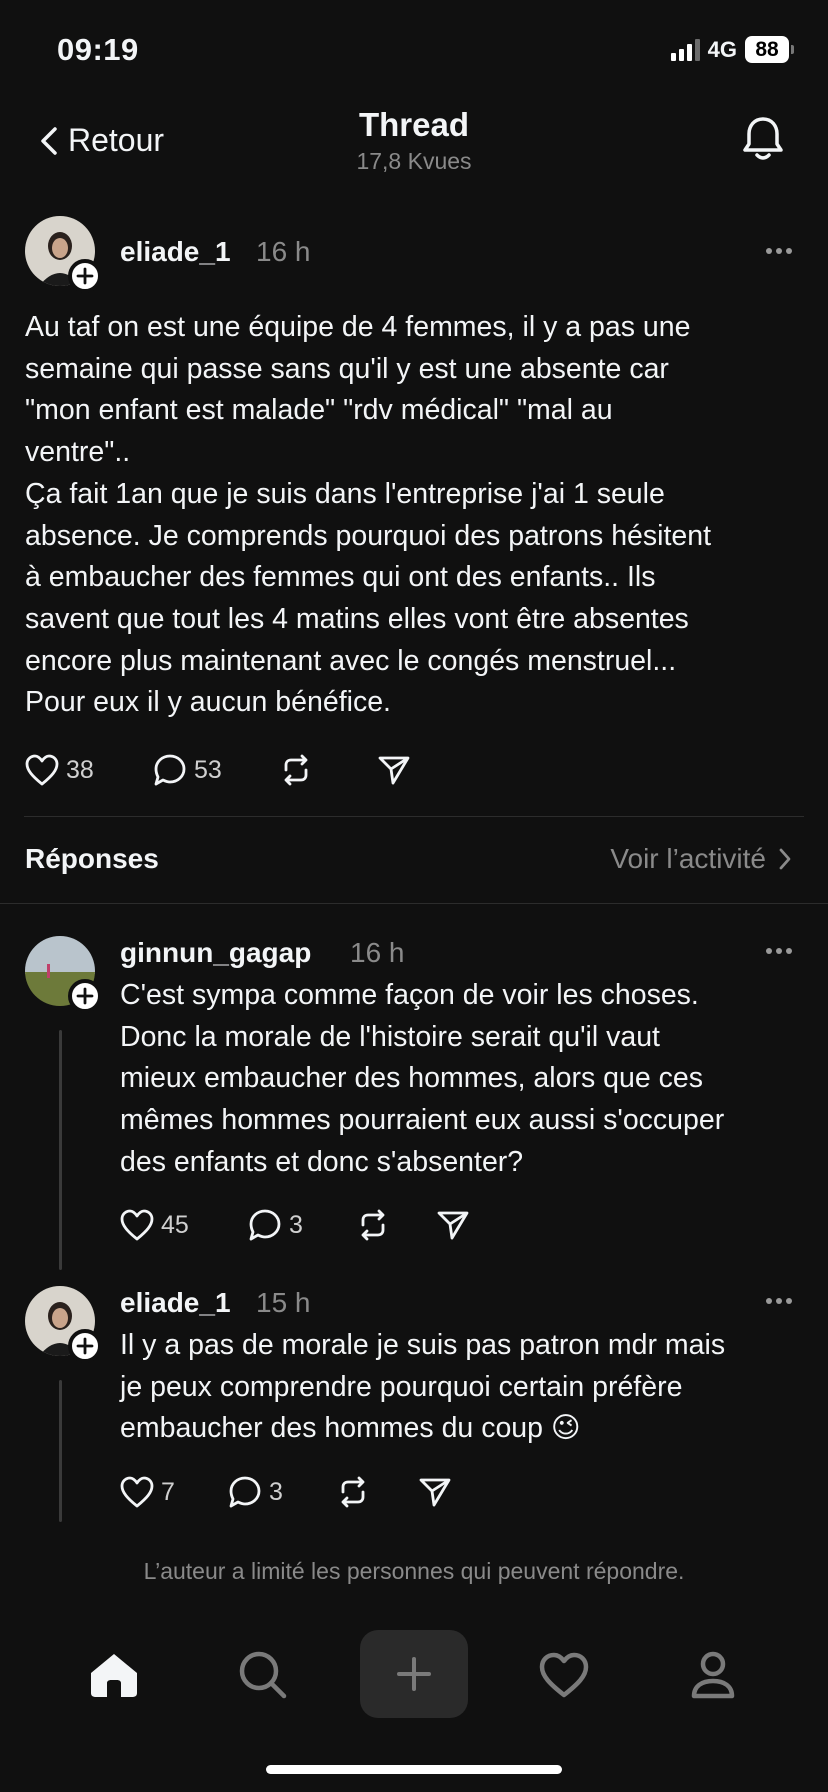  I want to click on home-icon, so click(114, 1675).